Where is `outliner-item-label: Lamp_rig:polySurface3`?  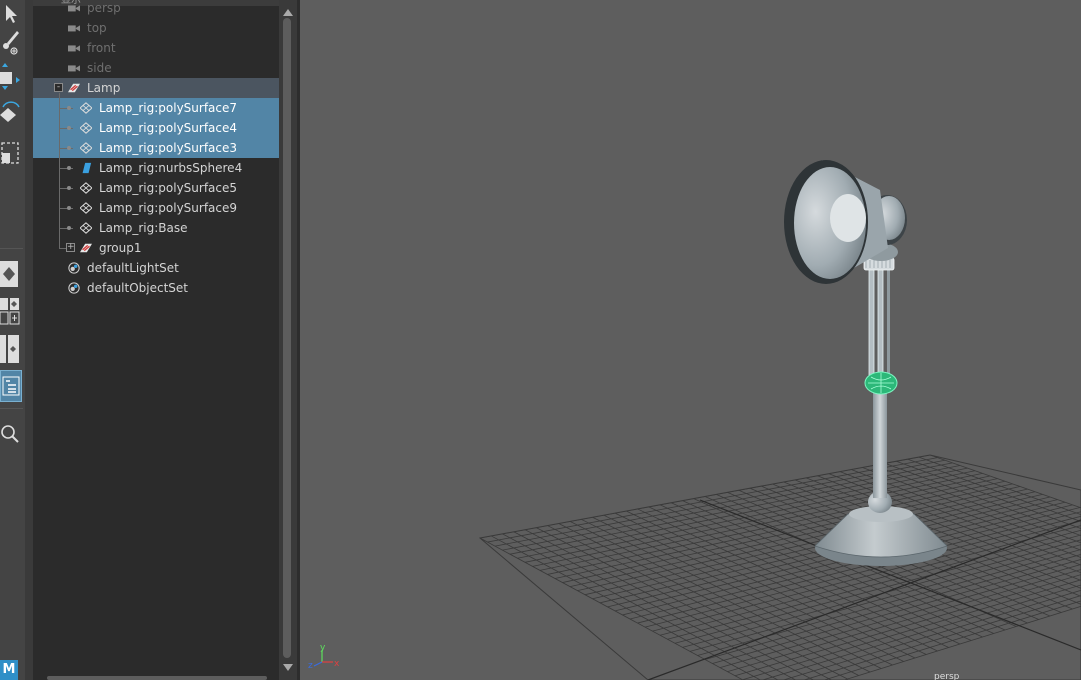 outliner-item-label: Lamp_rig:polySurface3 is located at coordinates (168, 148).